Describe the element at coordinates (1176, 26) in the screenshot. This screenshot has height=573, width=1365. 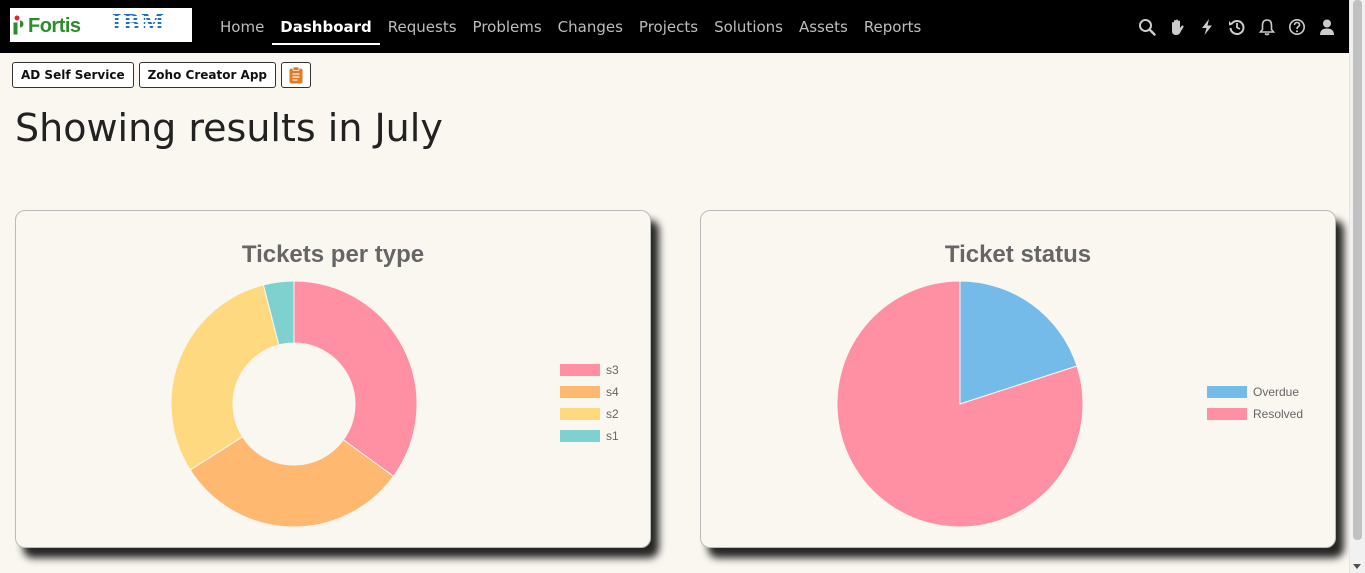
I see `hand-icon` at that location.